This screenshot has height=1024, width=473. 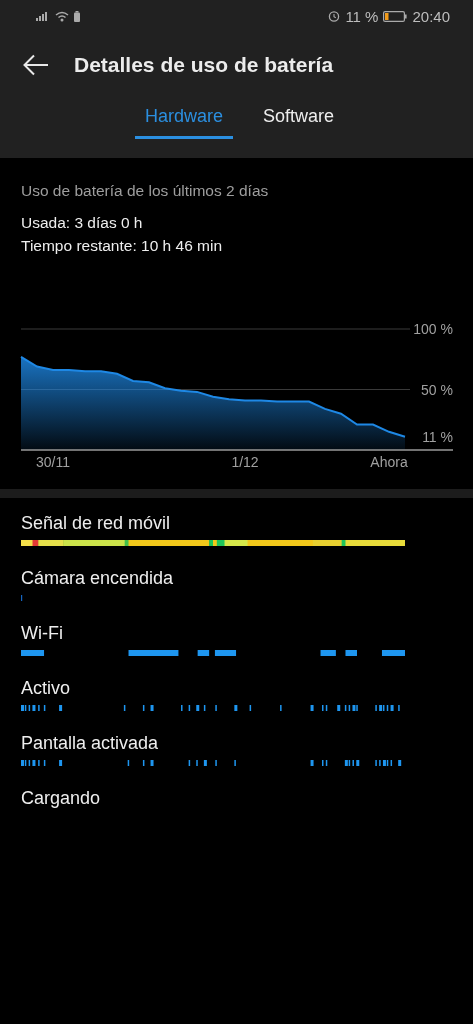 What do you see at coordinates (43, 16) in the screenshot?
I see `signal-icon` at bounding box center [43, 16].